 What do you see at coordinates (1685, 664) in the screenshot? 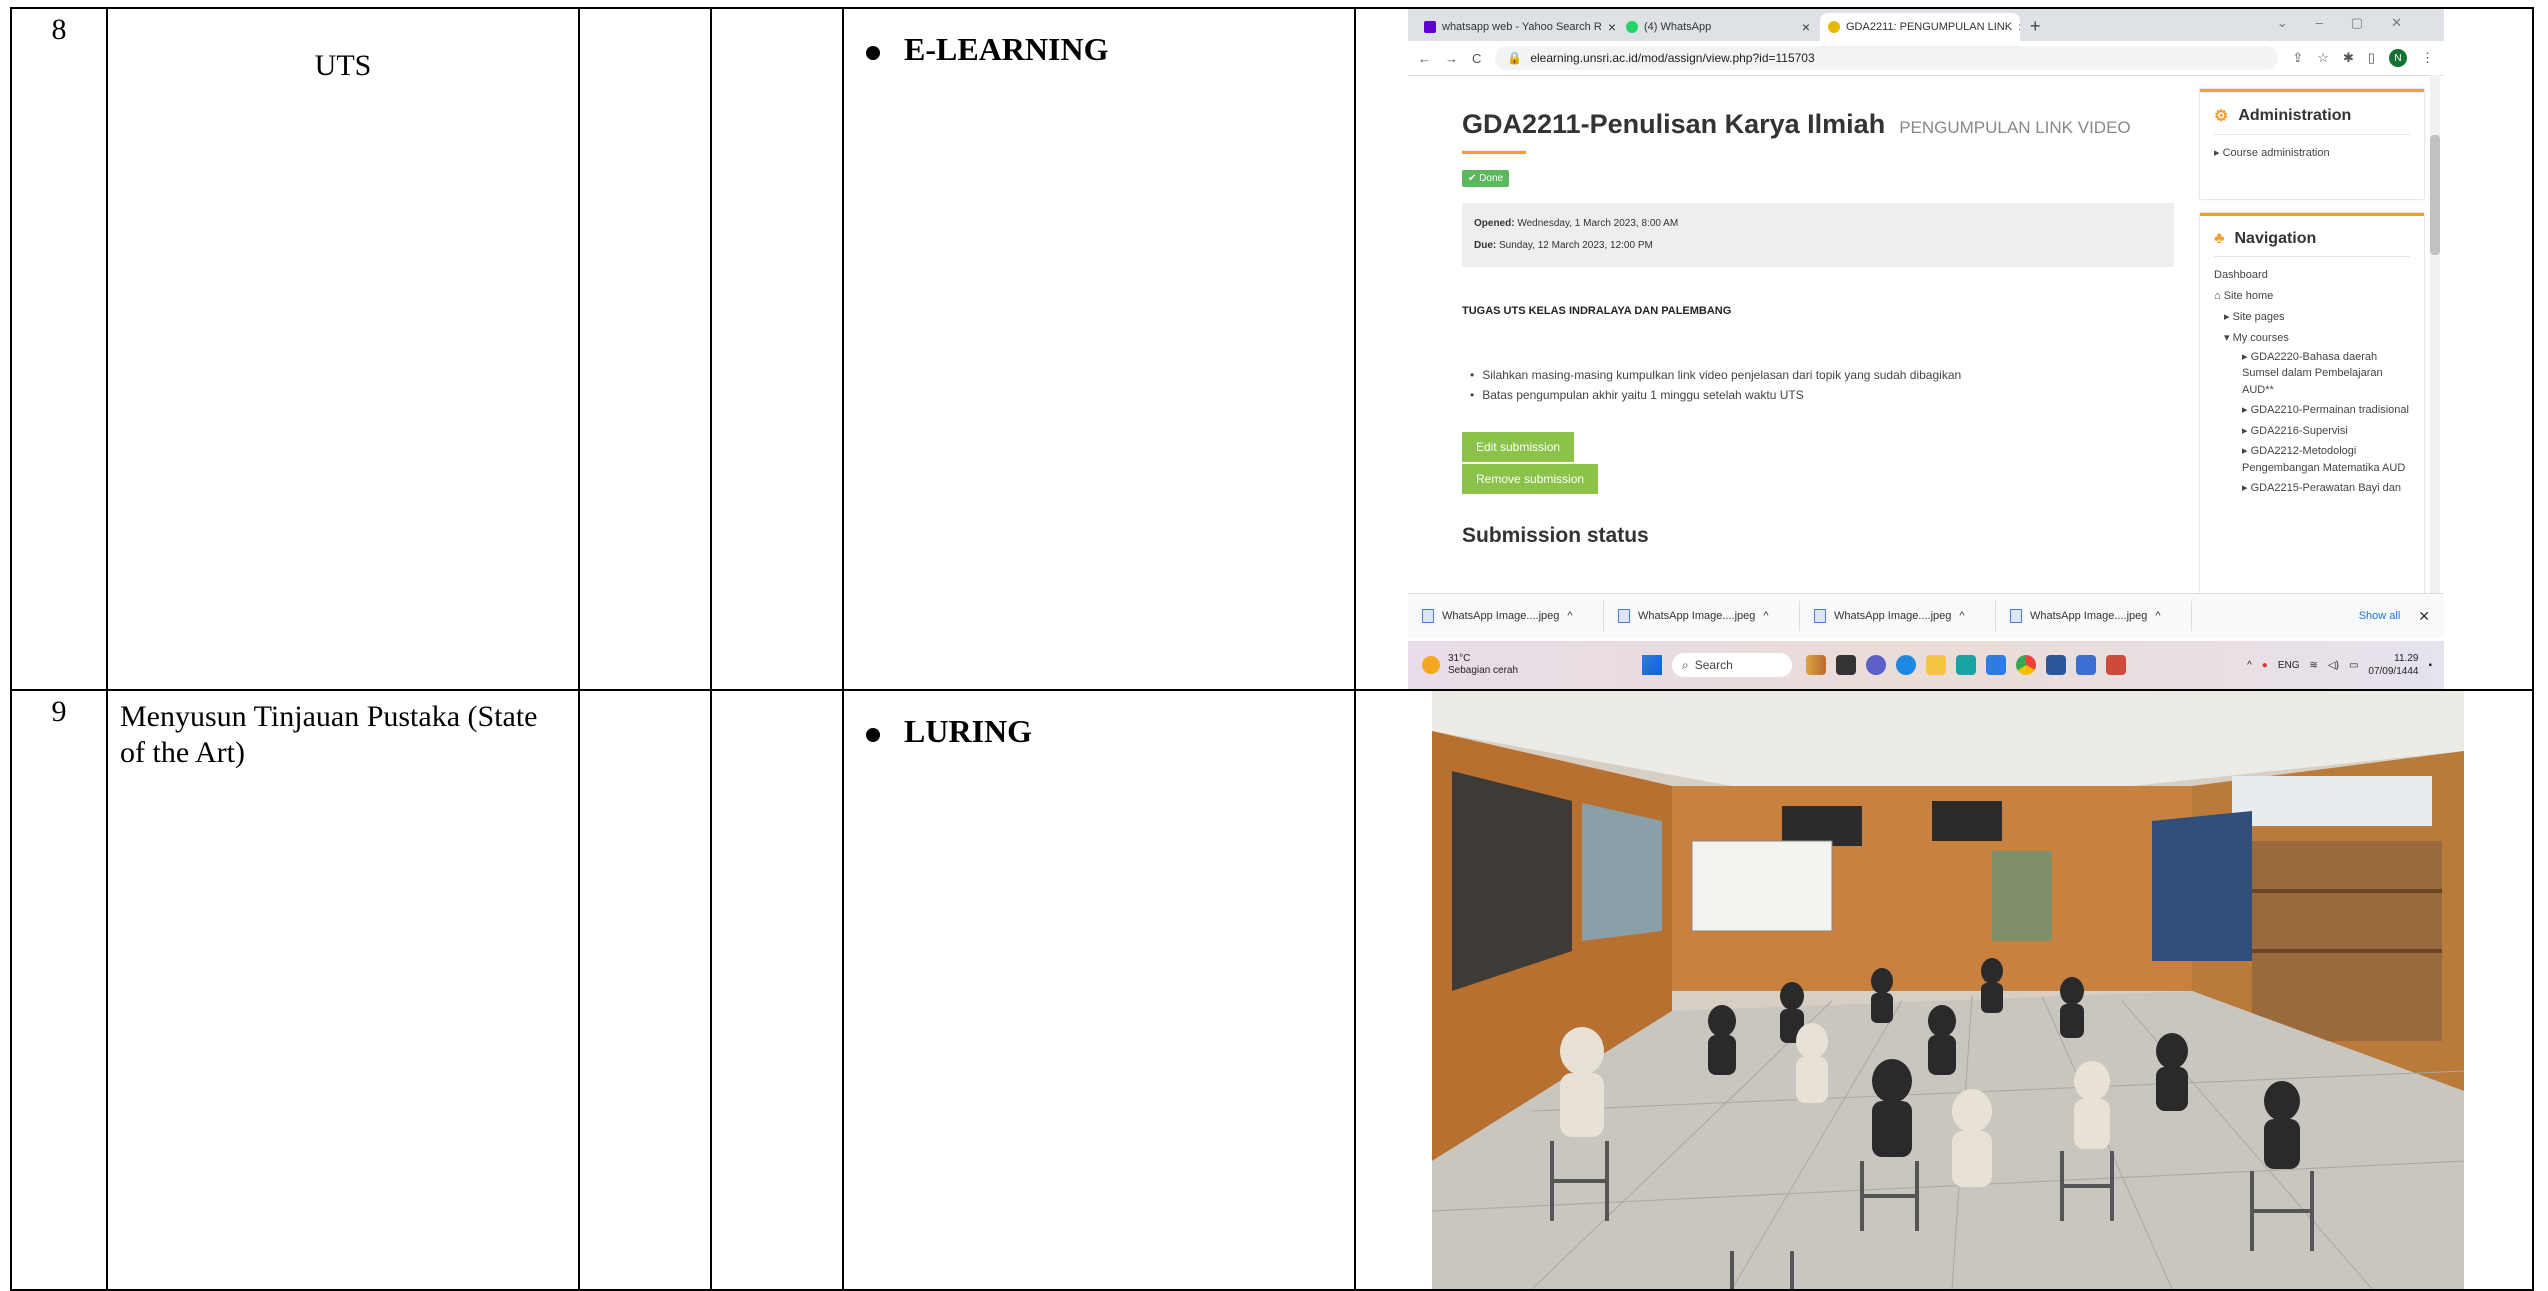
I see `search-icon: ⌕` at bounding box center [1685, 664].